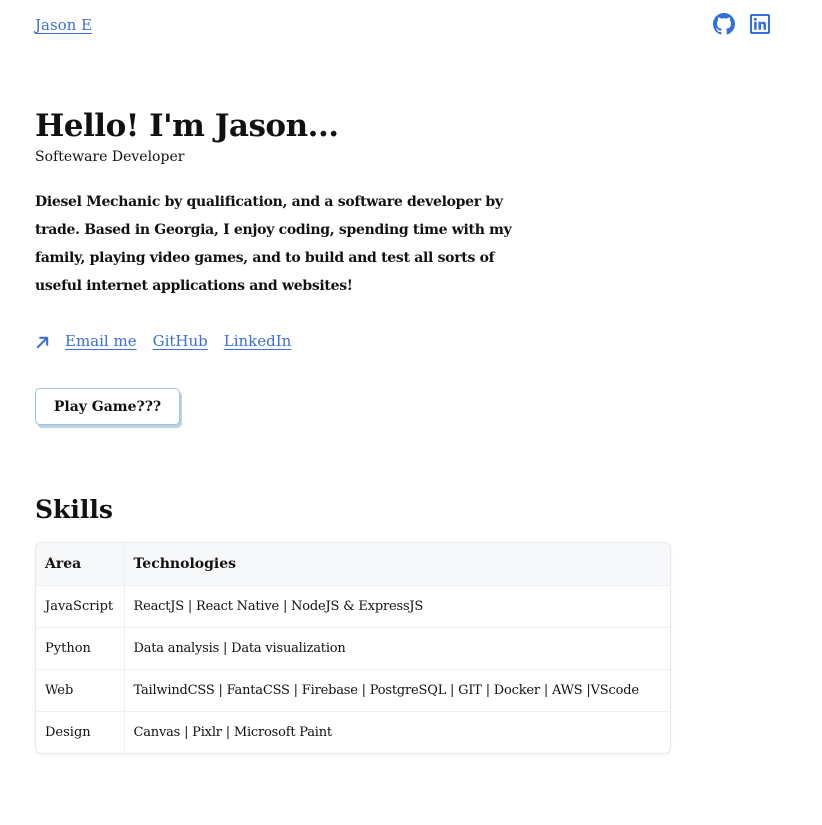  I want to click on area-cell: Python, so click(80, 647).